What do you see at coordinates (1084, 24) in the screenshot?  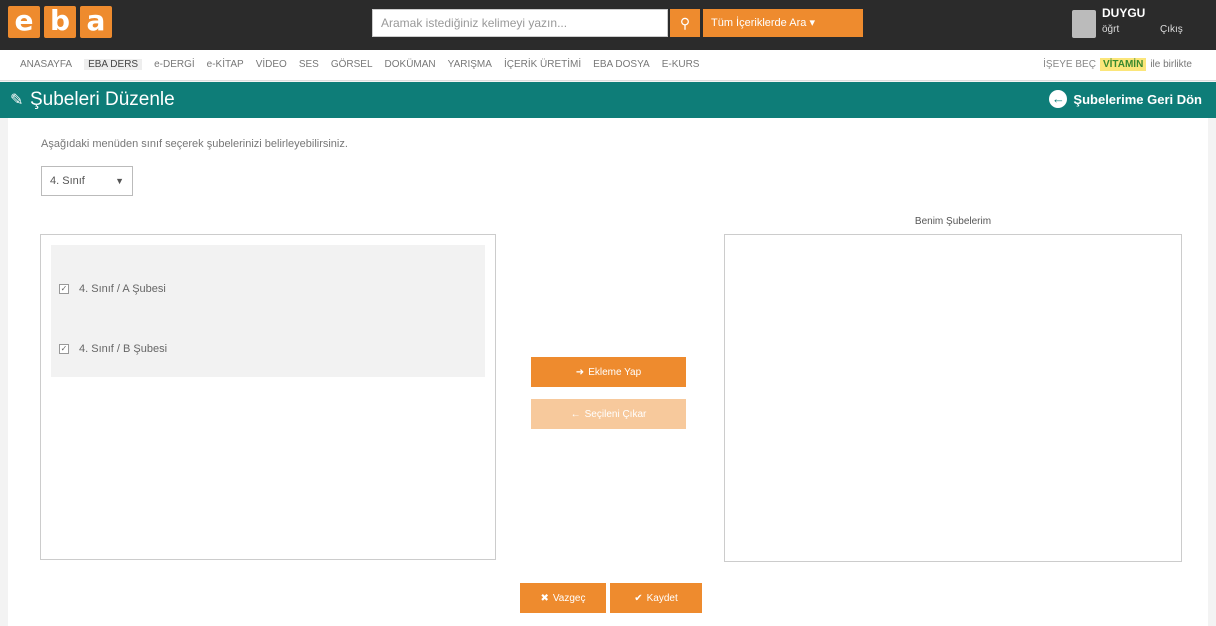 I see `avatar` at bounding box center [1084, 24].